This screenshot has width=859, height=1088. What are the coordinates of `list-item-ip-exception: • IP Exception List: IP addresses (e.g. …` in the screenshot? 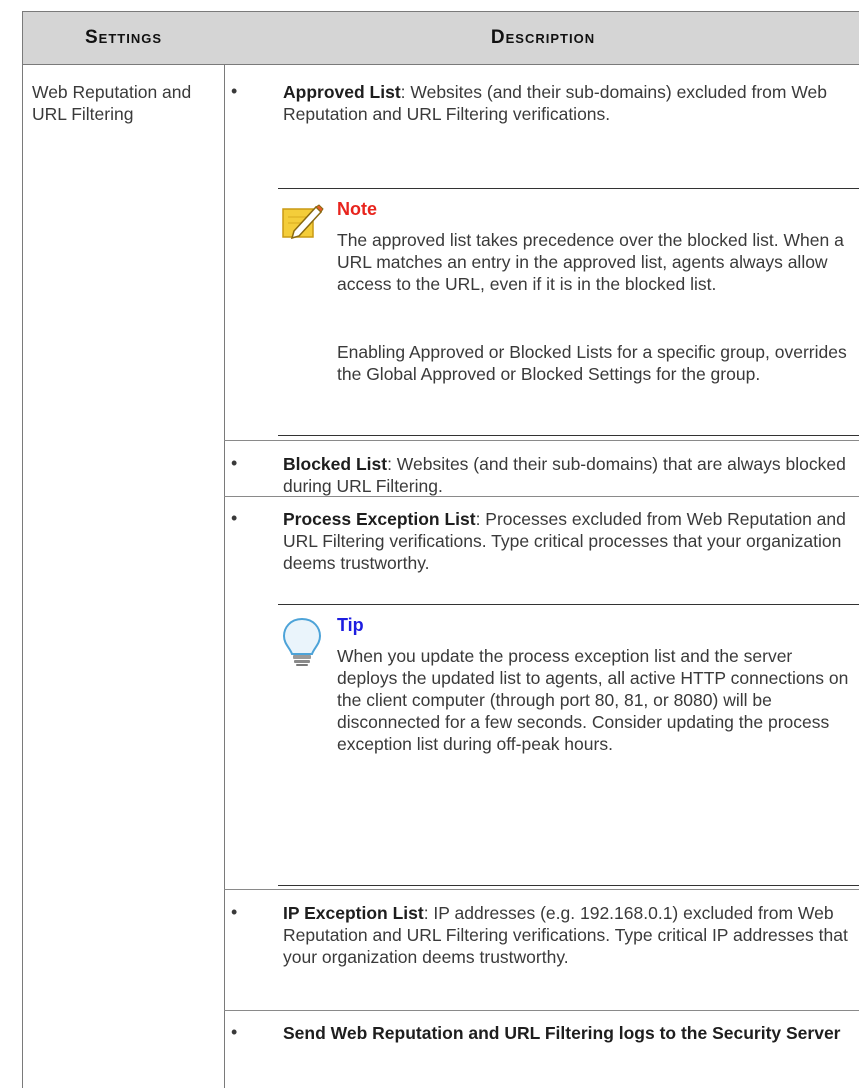 It's located at (541, 950).